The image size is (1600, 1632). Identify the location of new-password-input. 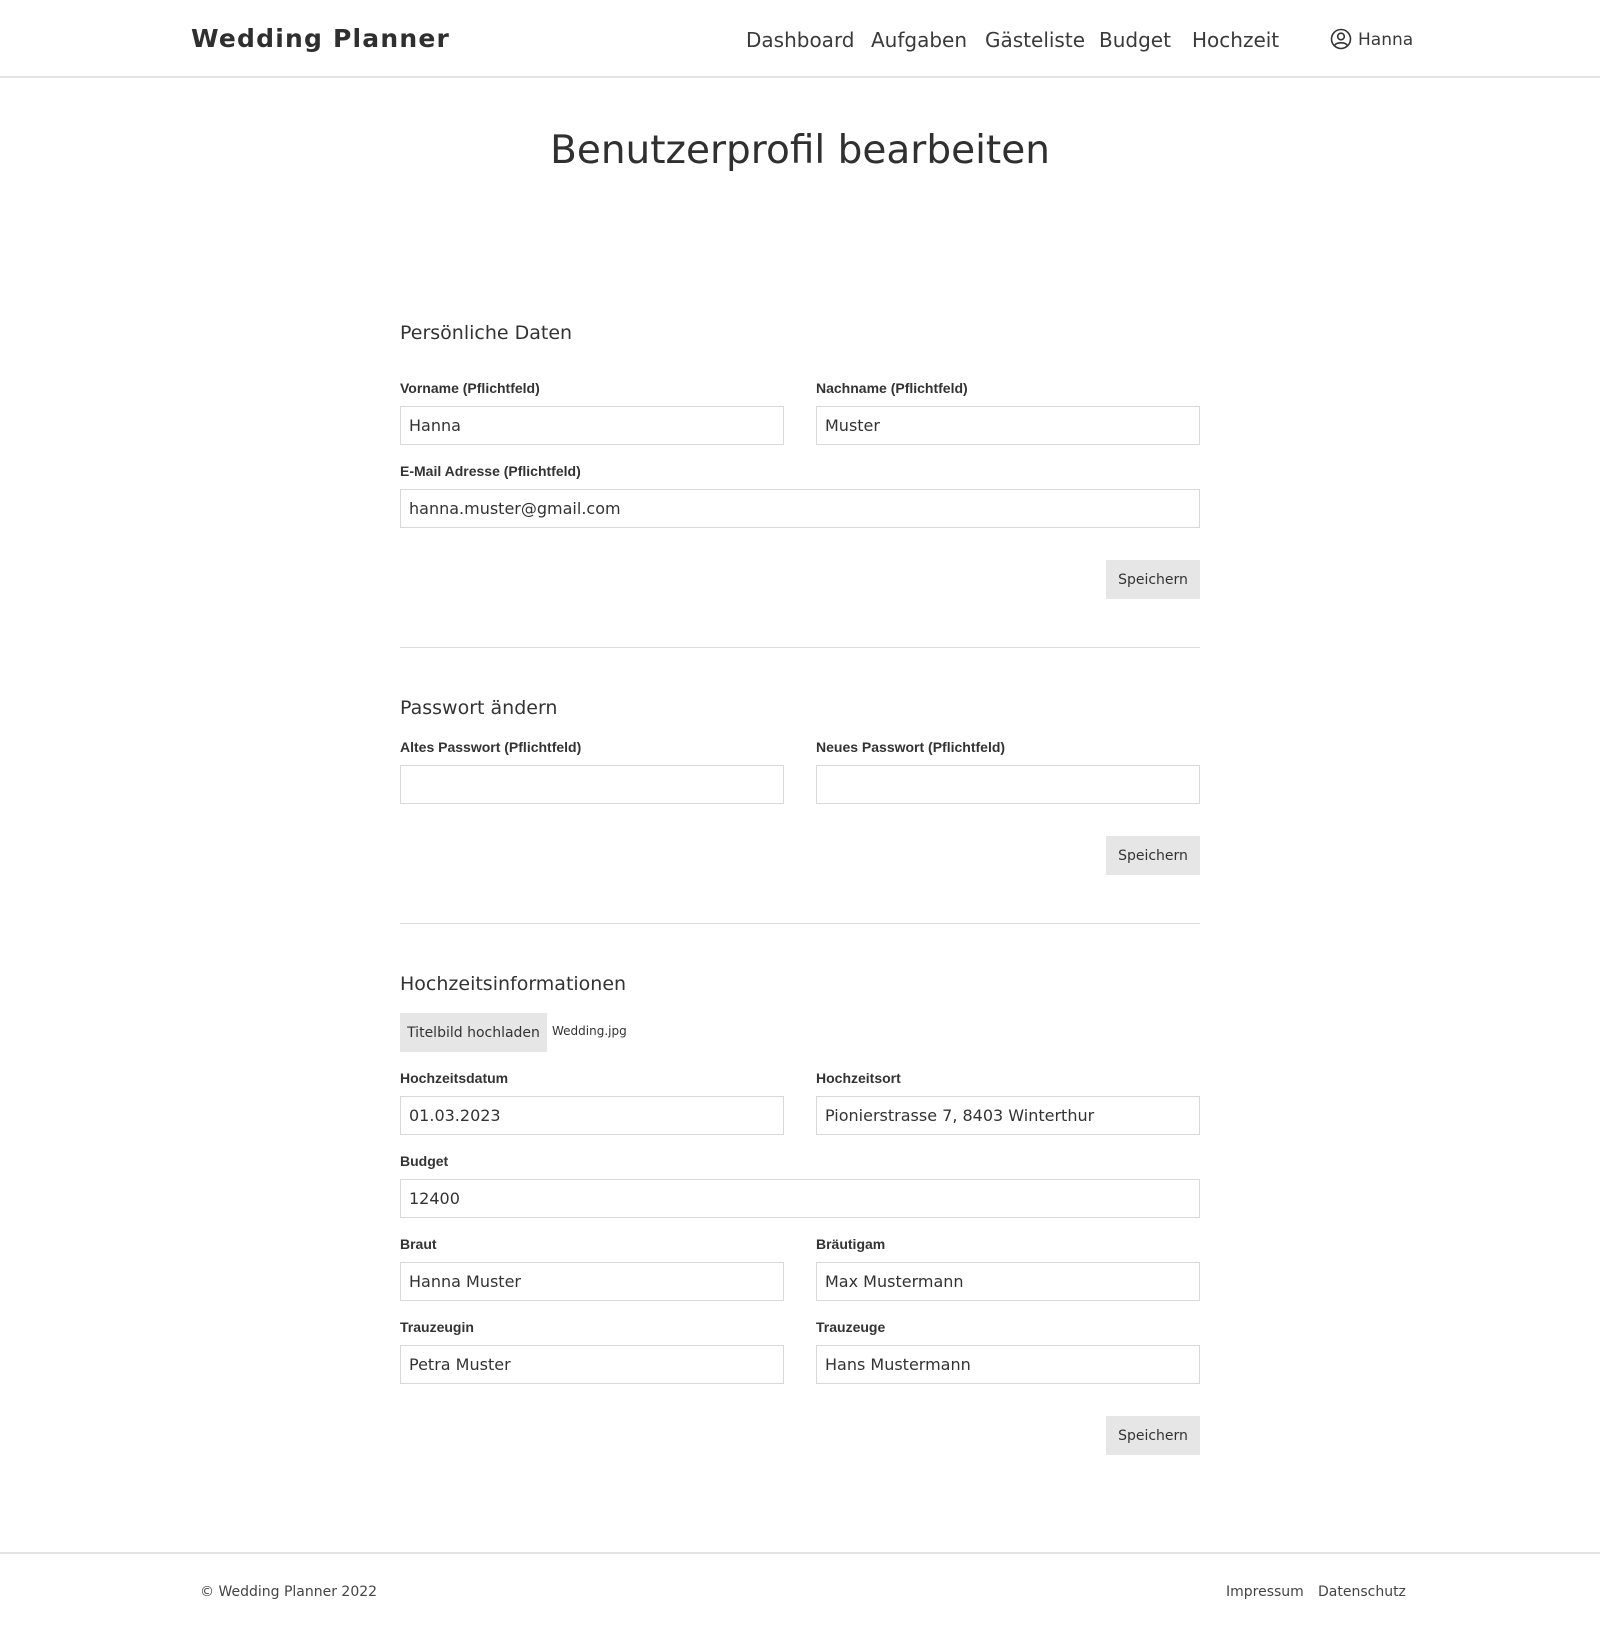
(1008, 784).